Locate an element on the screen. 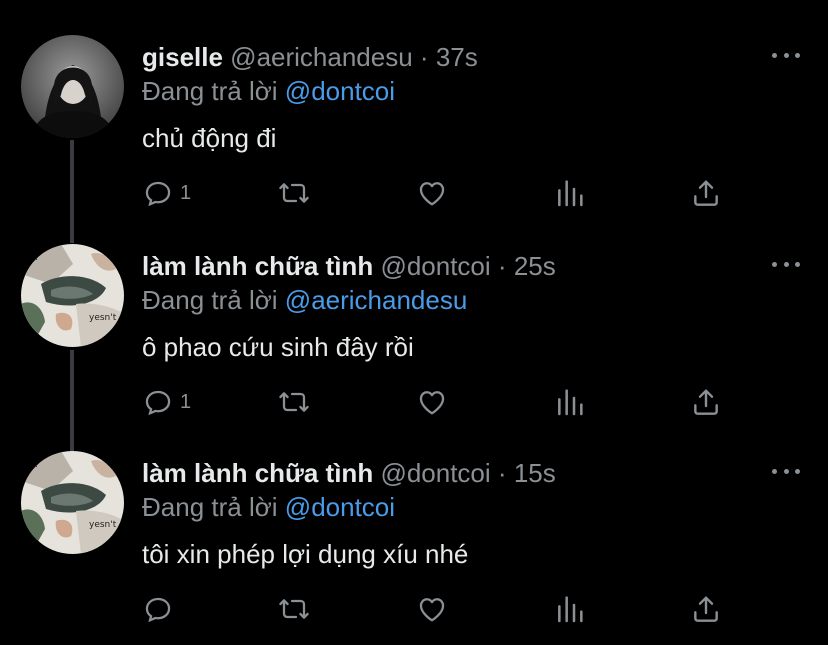 The height and width of the screenshot is (645, 828). display-name: giselle is located at coordinates (182, 57).